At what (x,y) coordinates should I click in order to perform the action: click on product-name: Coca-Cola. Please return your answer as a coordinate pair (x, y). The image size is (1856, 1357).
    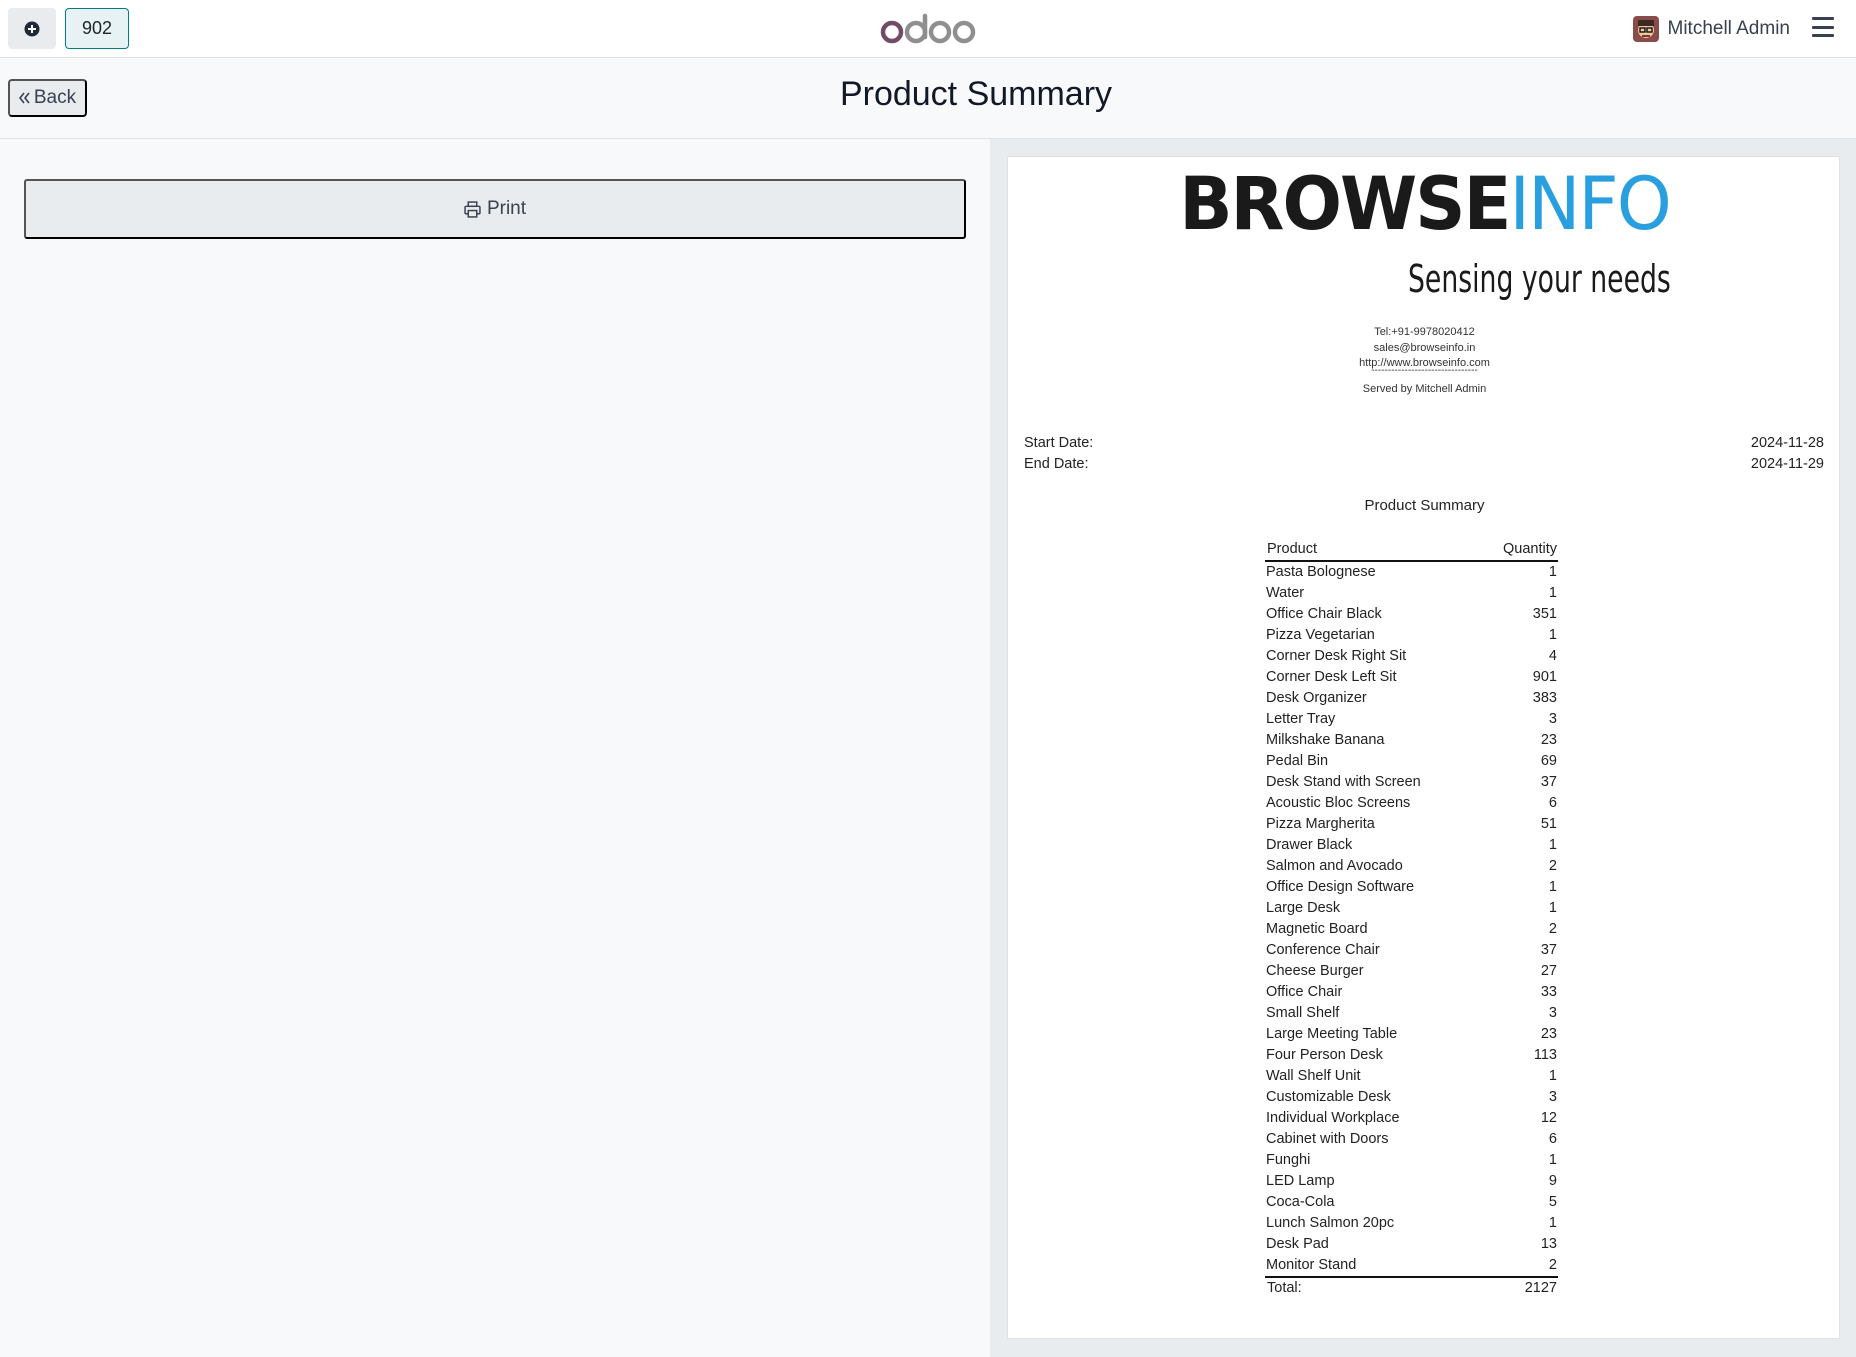
    Looking at the image, I should click on (1300, 1202).